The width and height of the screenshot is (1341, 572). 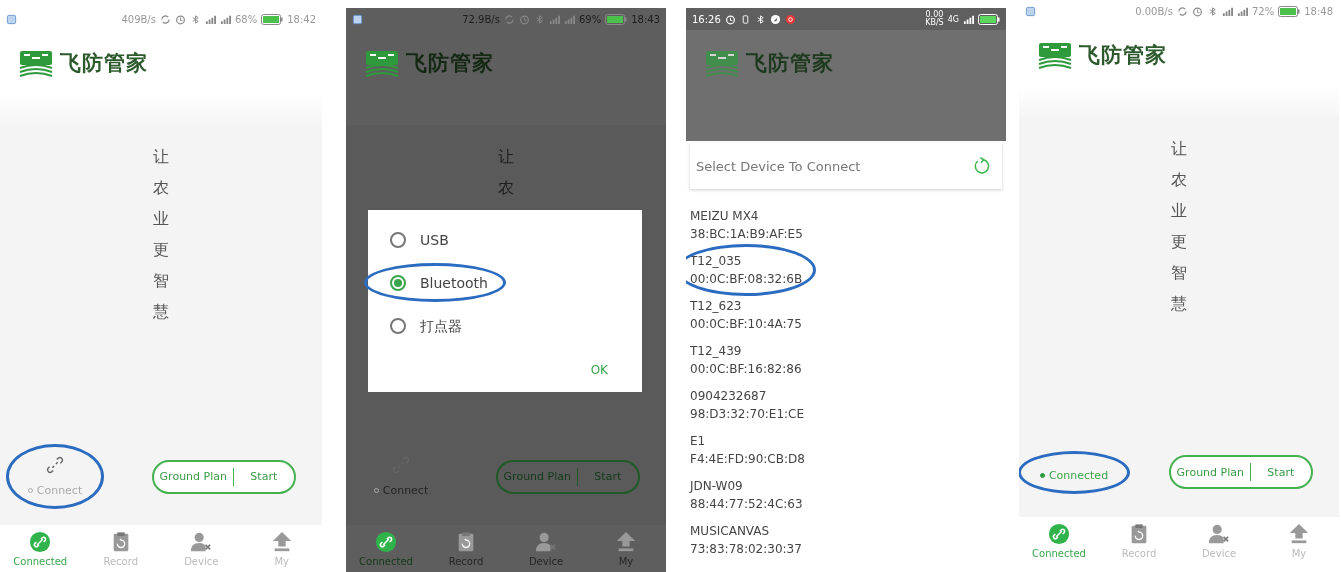 I want to click on device-address: 38:BC:1A:B9:AF:E5, so click(x=746, y=234).